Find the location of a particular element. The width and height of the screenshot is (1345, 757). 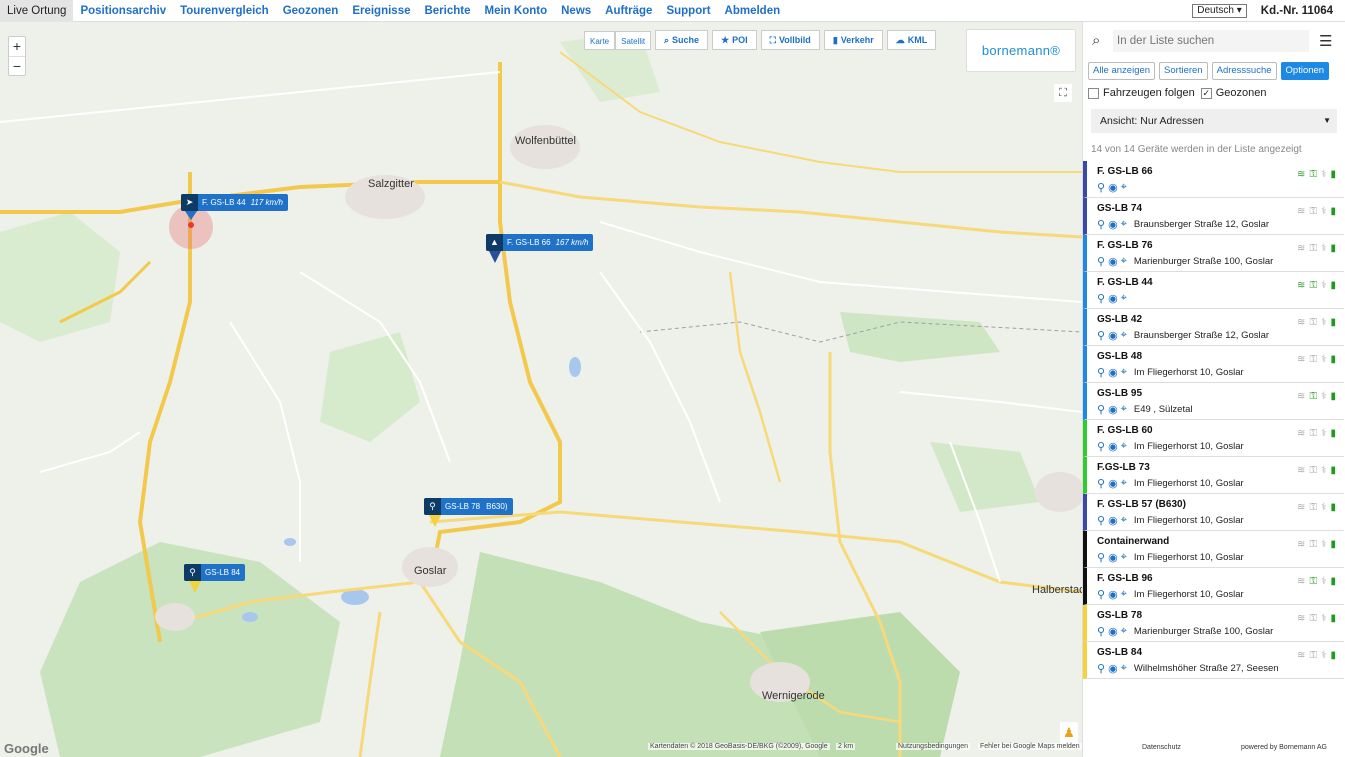

filter-sliders-icon: ☰ is located at coordinates (1325, 41).